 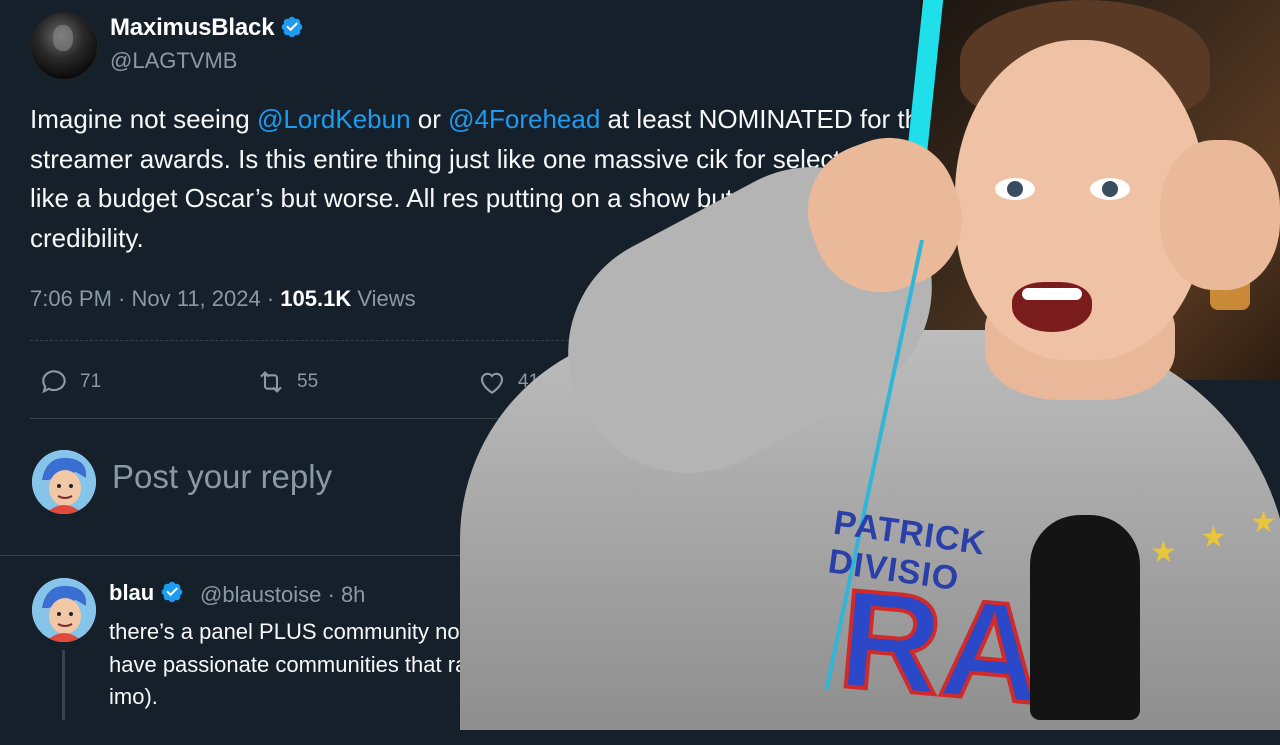 What do you see at coordinates (63, 38) in the screenshot?
I see `author-avatar-face` at bounding box center [63, 38].